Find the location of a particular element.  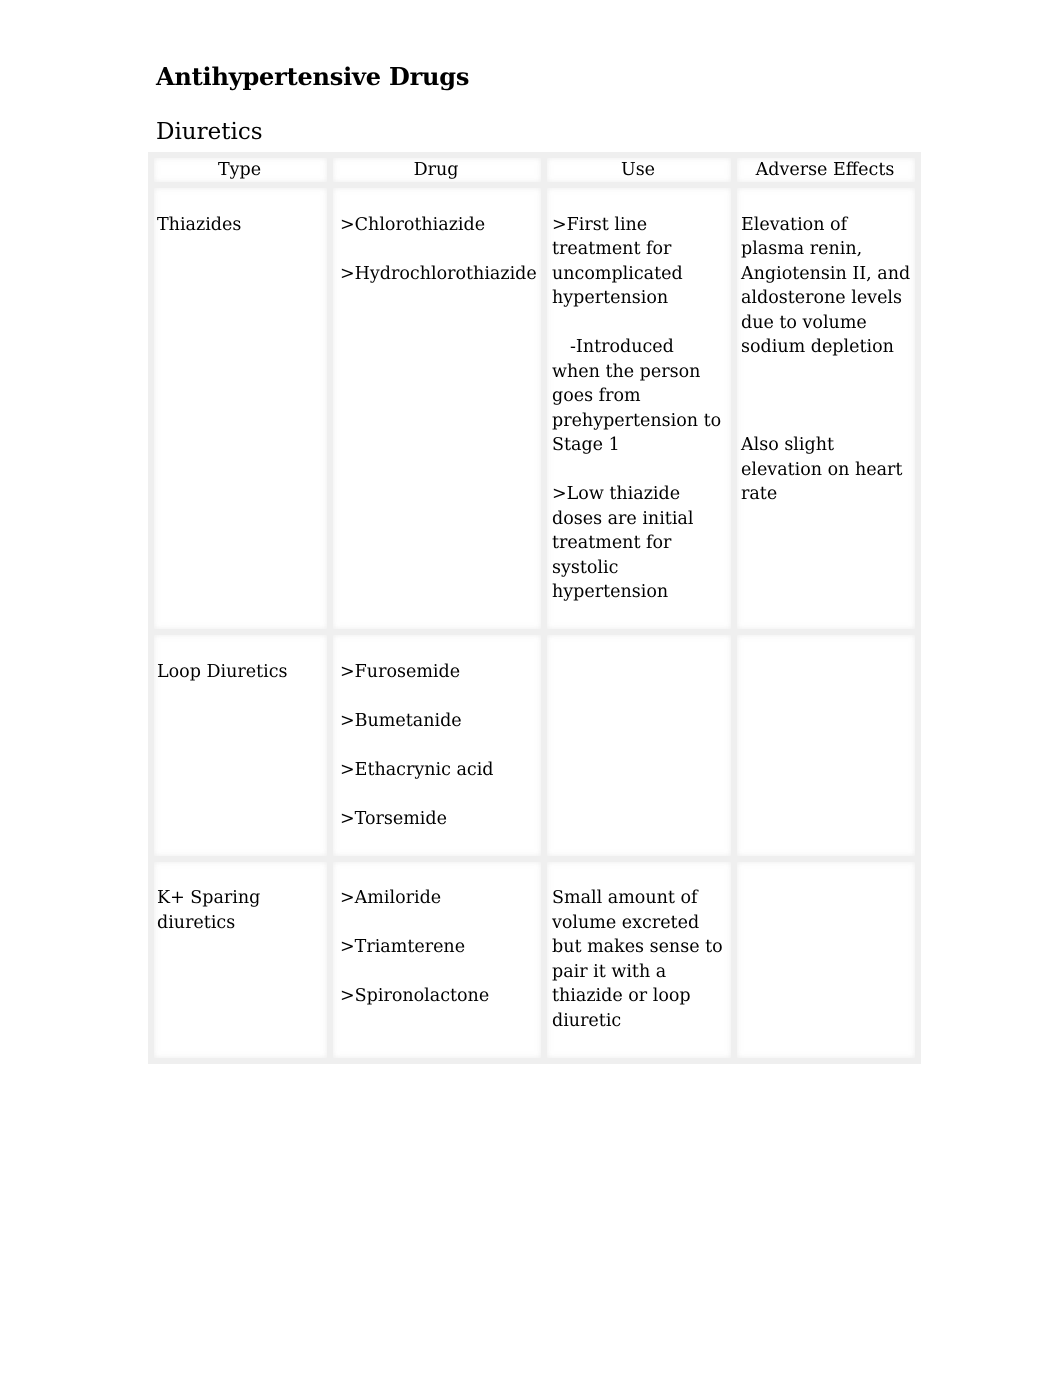

drug-item: >Furosemide is located at coordinates (400, 671).